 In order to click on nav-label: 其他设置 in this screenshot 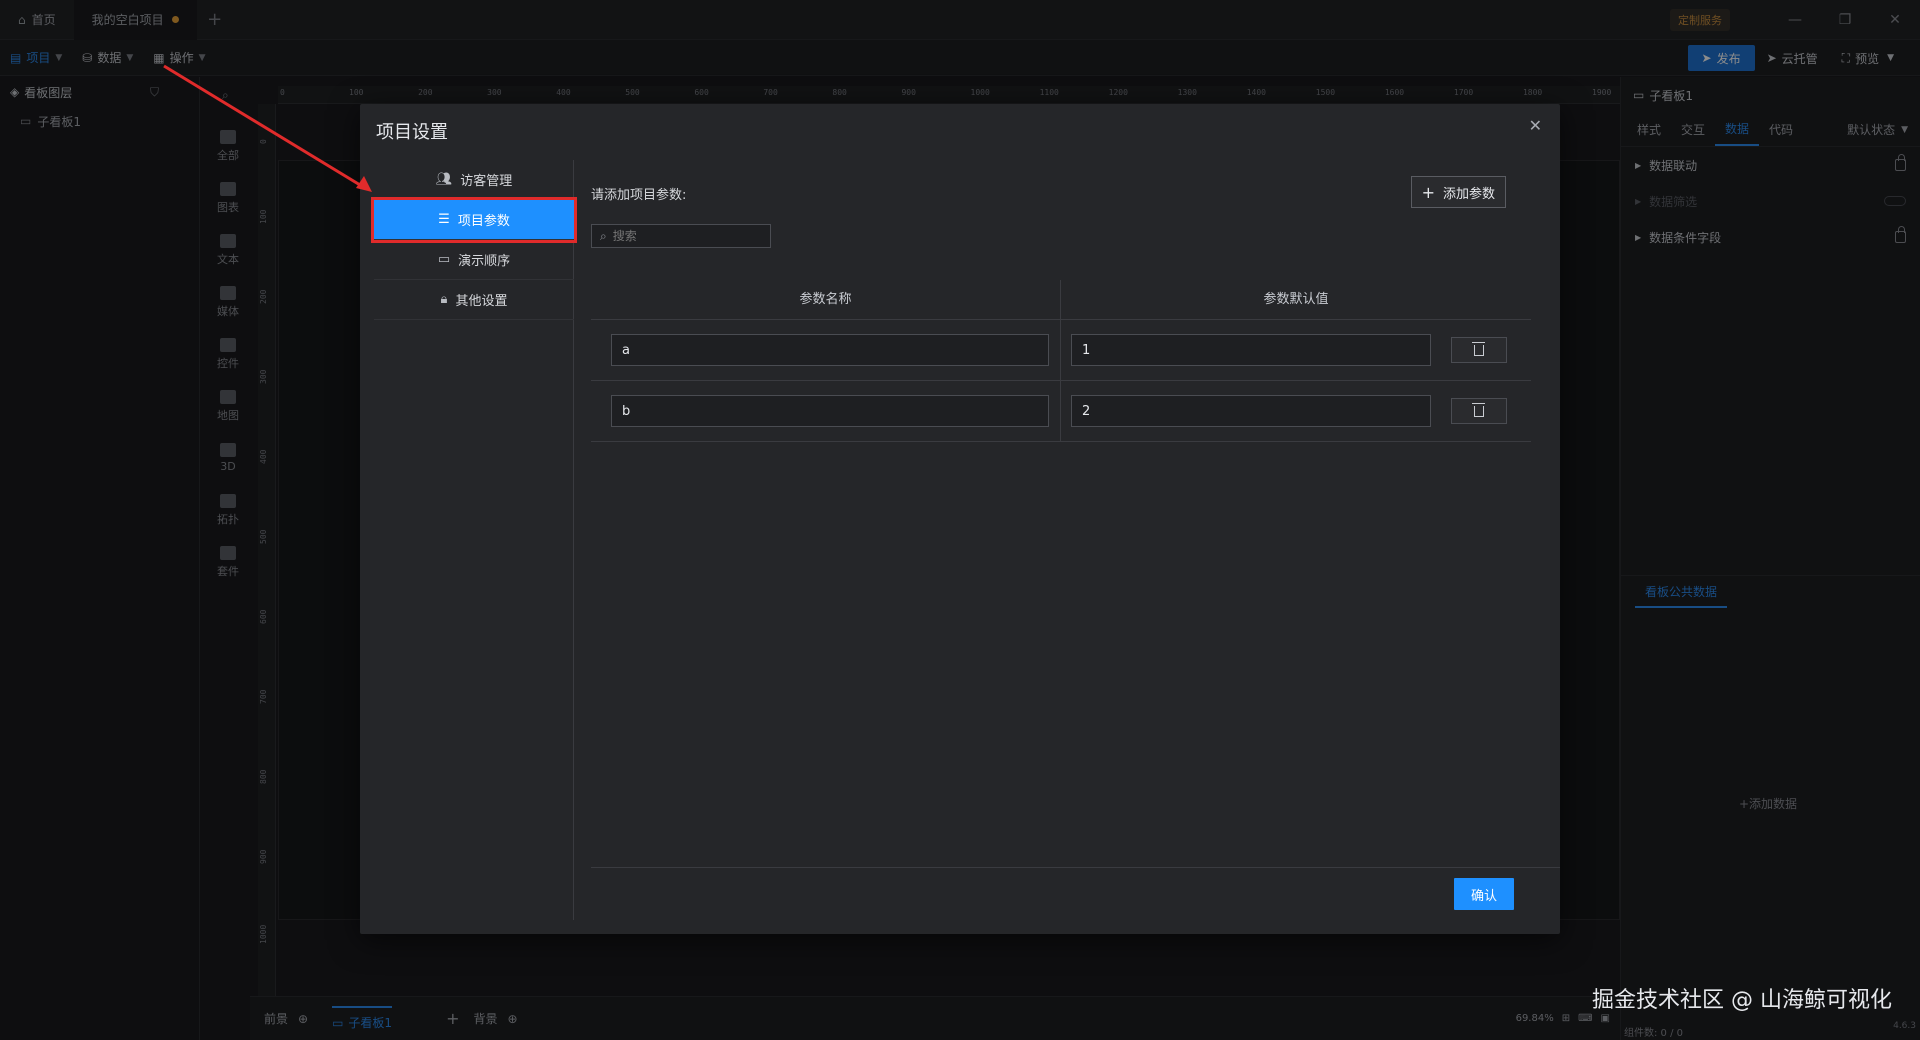, I will do `click(481, 301)`.